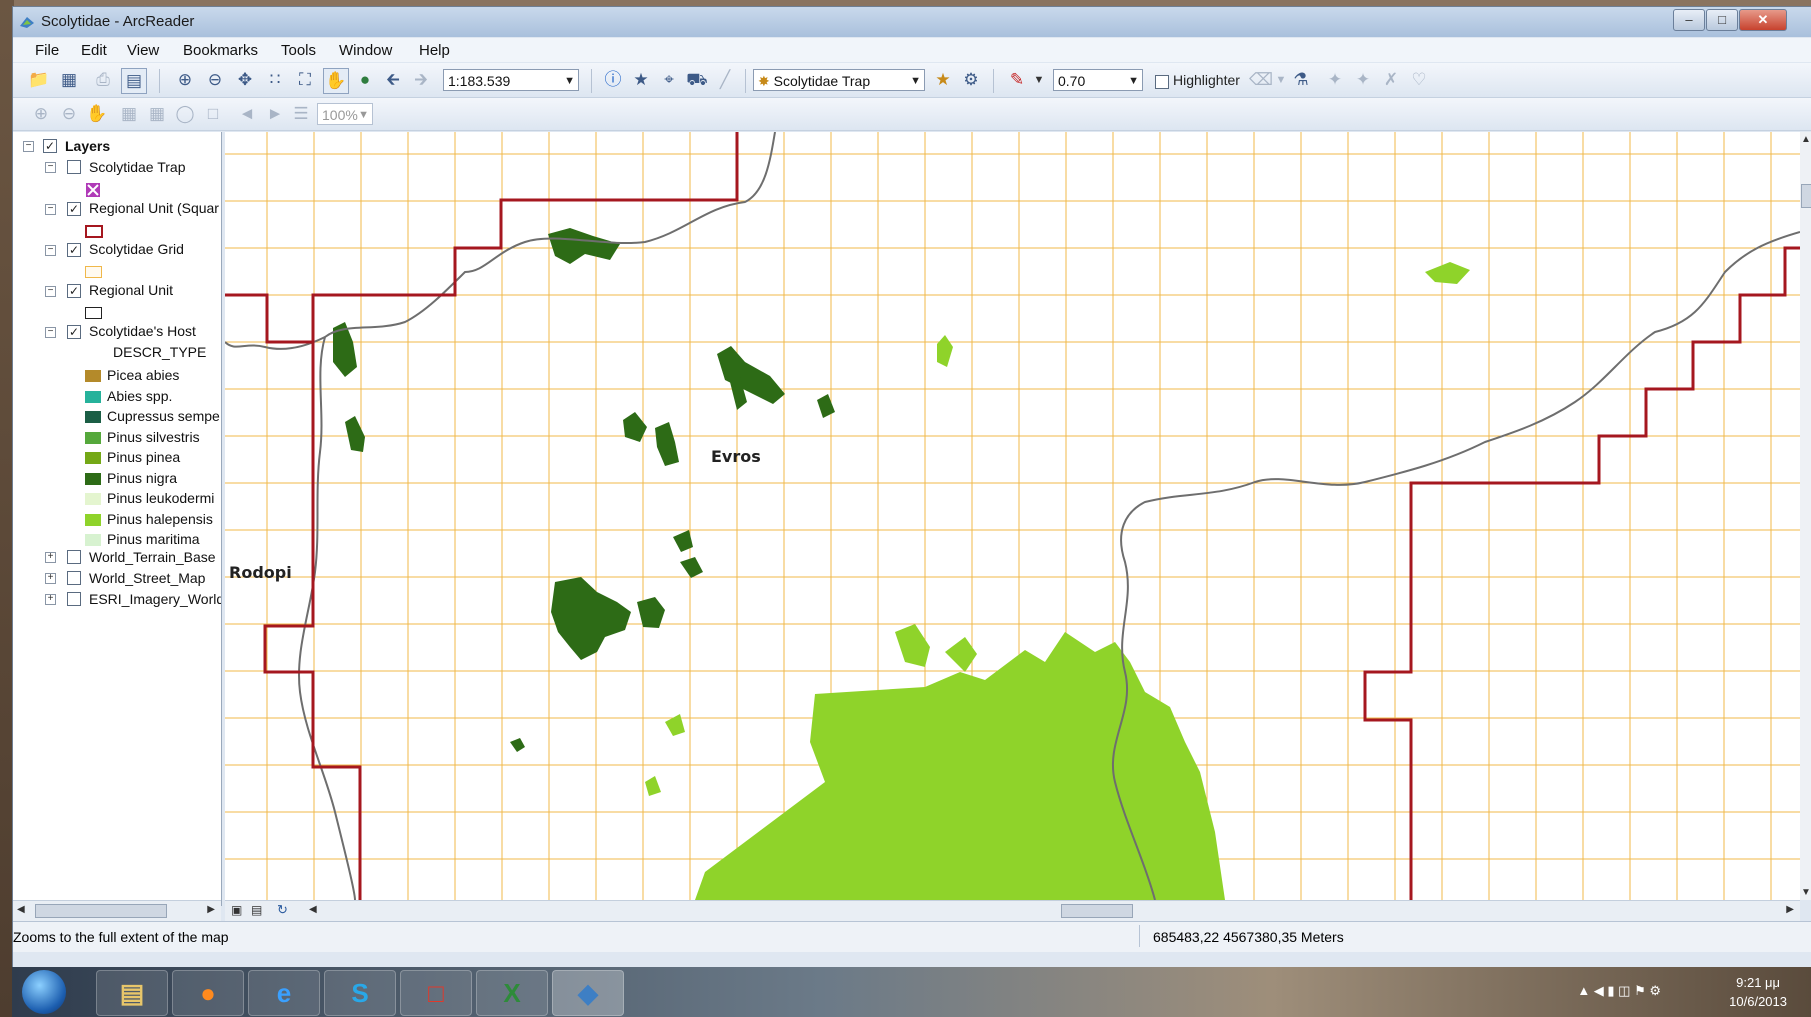 The image size is (1811, 1017). What do you see at coordinates (512, 993) in the screenshot?
I see `excel-icon: X` at bounding box center [512, 993].